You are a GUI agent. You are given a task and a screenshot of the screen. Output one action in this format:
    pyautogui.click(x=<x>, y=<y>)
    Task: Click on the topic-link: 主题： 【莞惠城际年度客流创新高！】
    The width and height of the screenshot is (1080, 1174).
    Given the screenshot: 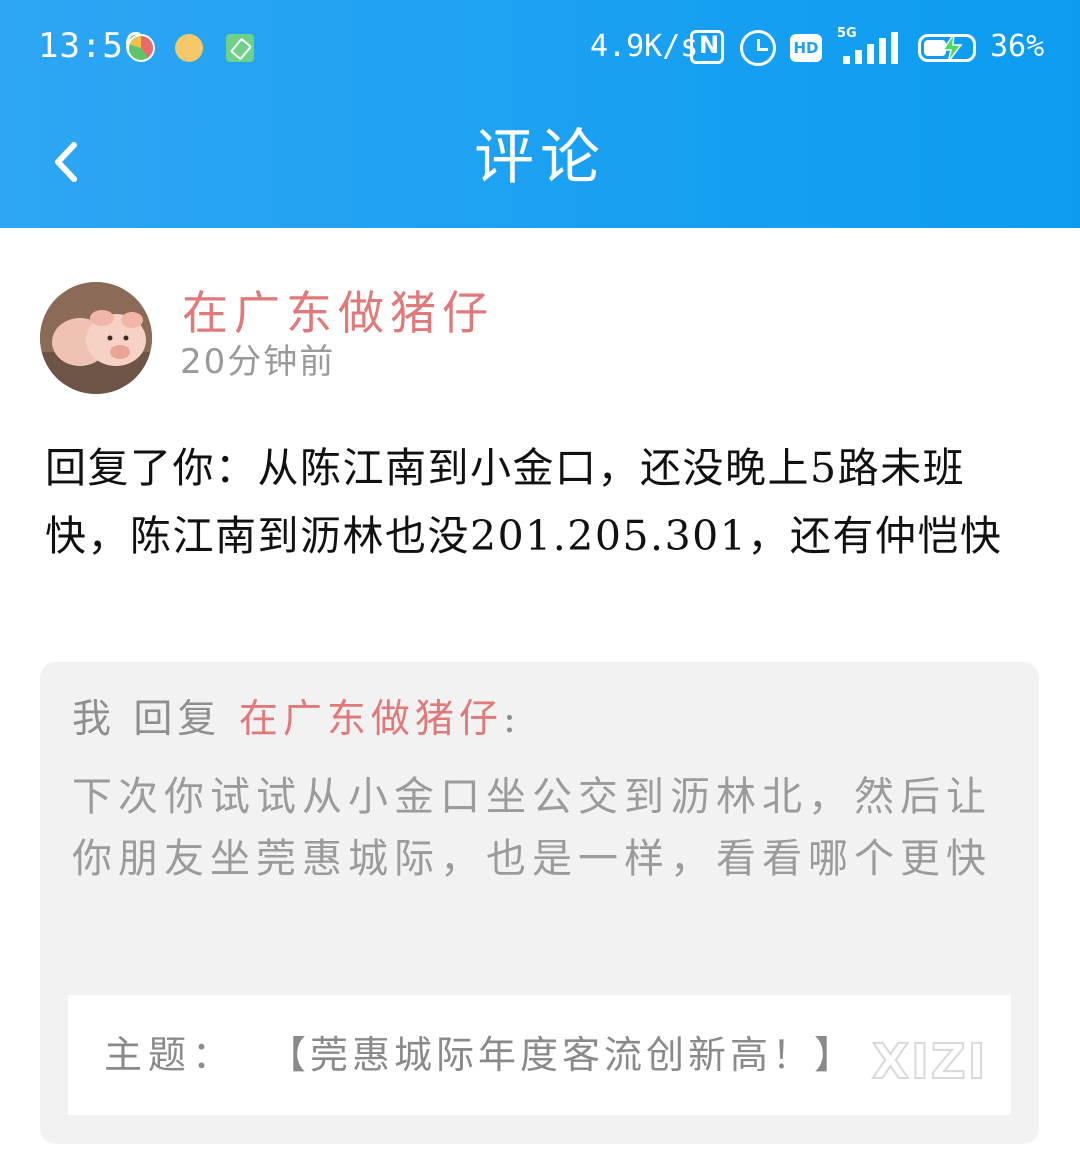 What is the action you would take?
    pyautogui.click(x=539, y=1055)
    